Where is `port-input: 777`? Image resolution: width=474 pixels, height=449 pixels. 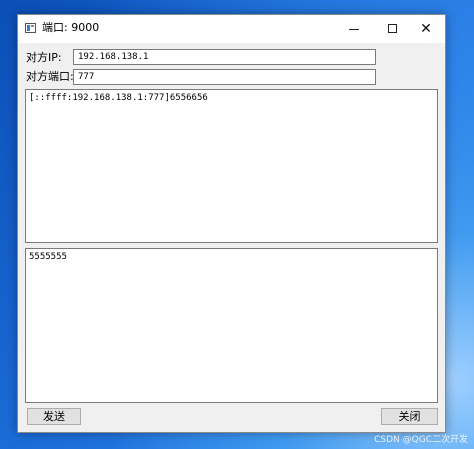
port-input: 777 is located at coordinates (224, 77).